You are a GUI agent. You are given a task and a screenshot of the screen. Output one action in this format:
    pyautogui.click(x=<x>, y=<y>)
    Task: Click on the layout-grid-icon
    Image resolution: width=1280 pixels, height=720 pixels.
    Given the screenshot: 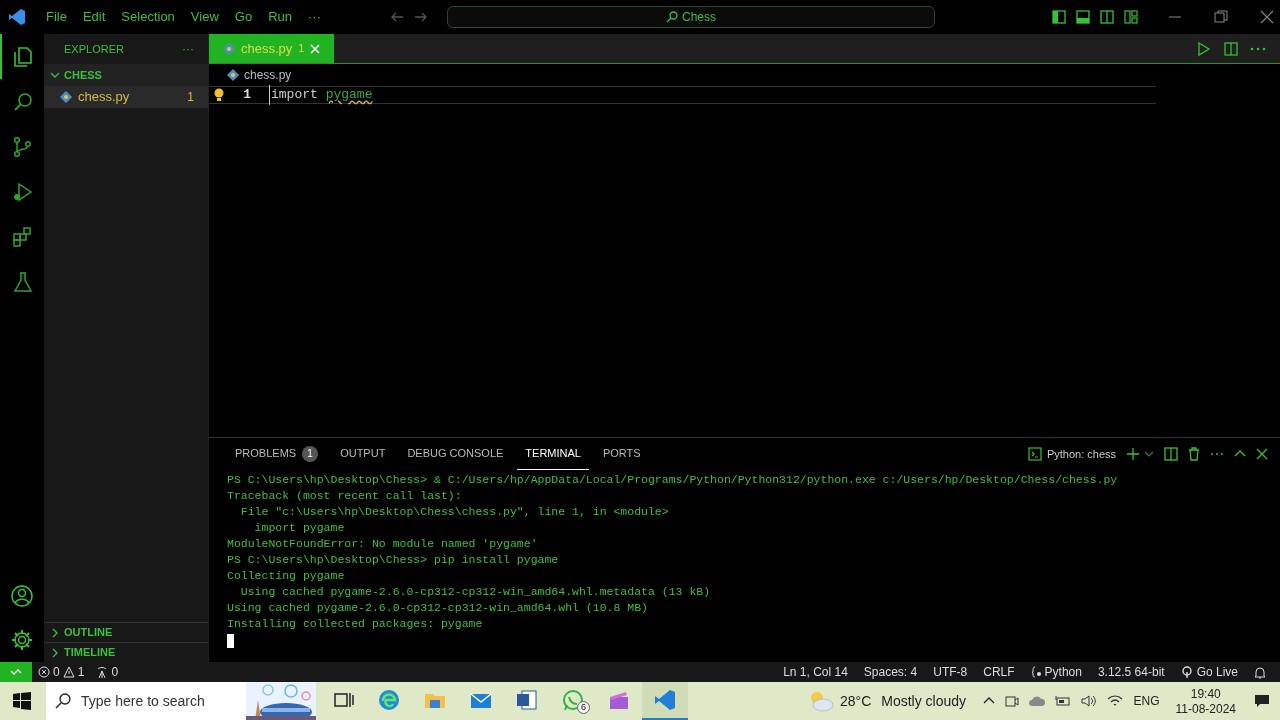 What is the action you would take?
    pyautogui.click(x=1131, y=17)
    